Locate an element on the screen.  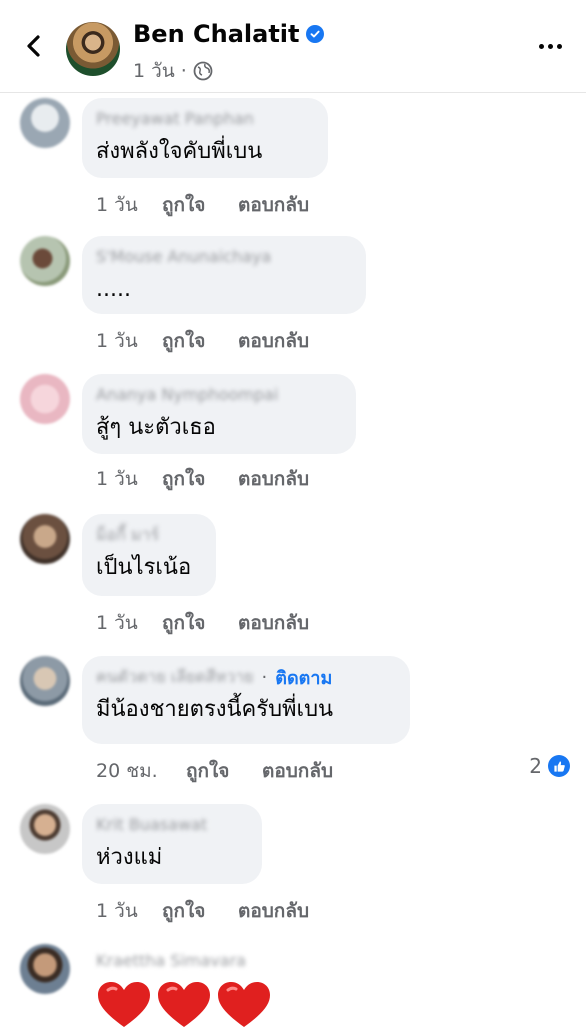
comment-author: ม็อกี้ มาร์ is located at coordinates (148, 535).